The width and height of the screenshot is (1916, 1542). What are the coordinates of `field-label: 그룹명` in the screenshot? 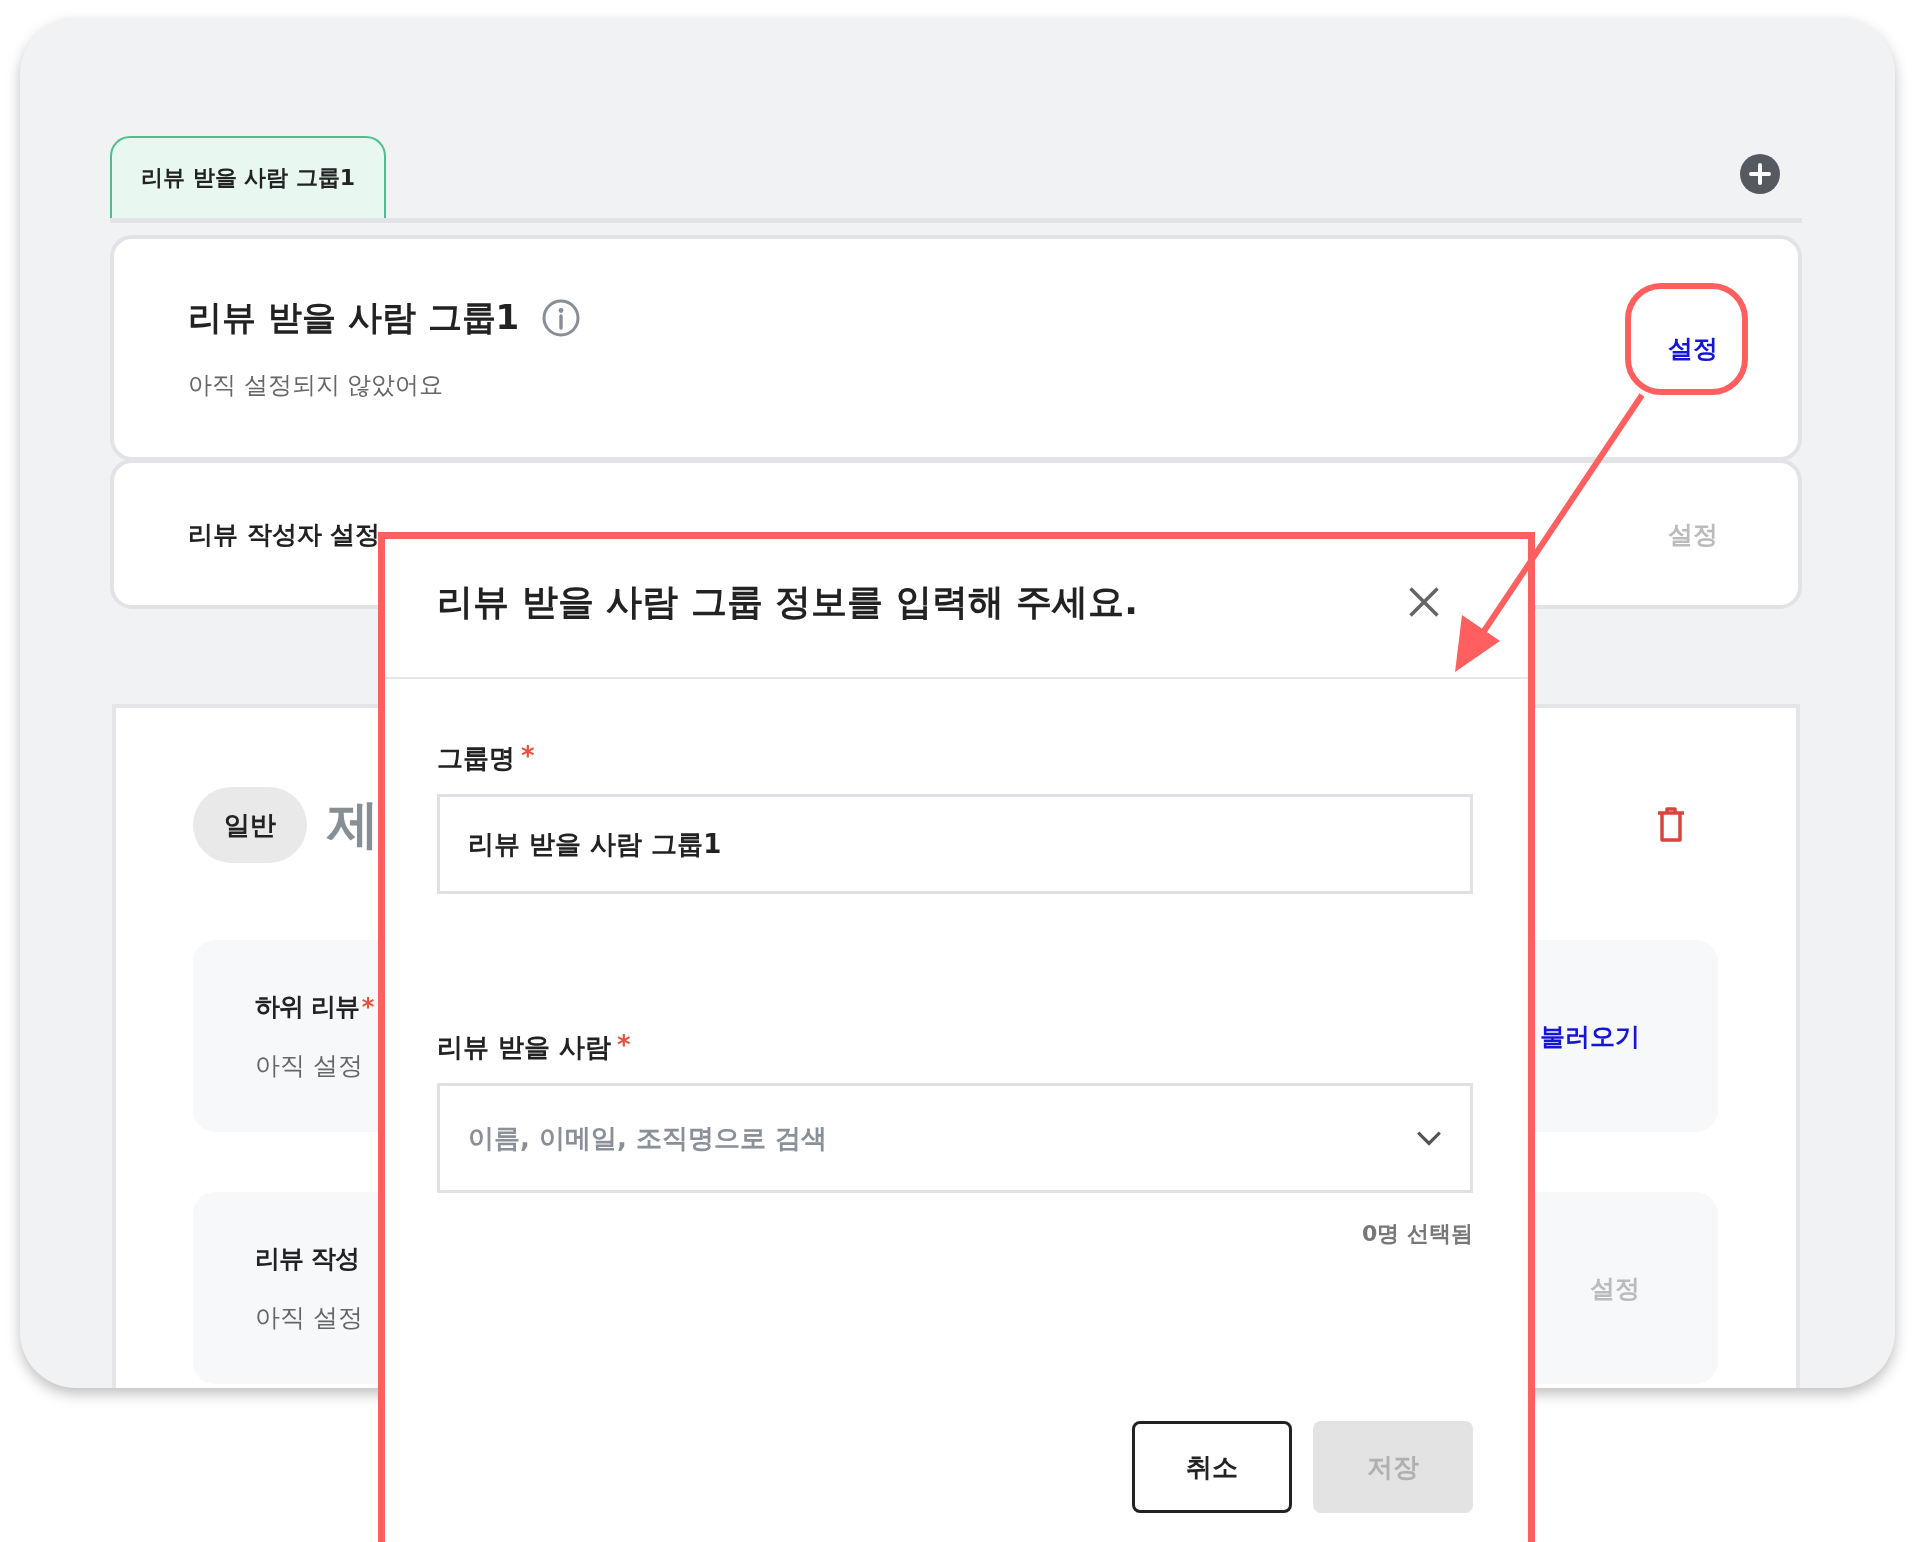 It's located at (476, 758).